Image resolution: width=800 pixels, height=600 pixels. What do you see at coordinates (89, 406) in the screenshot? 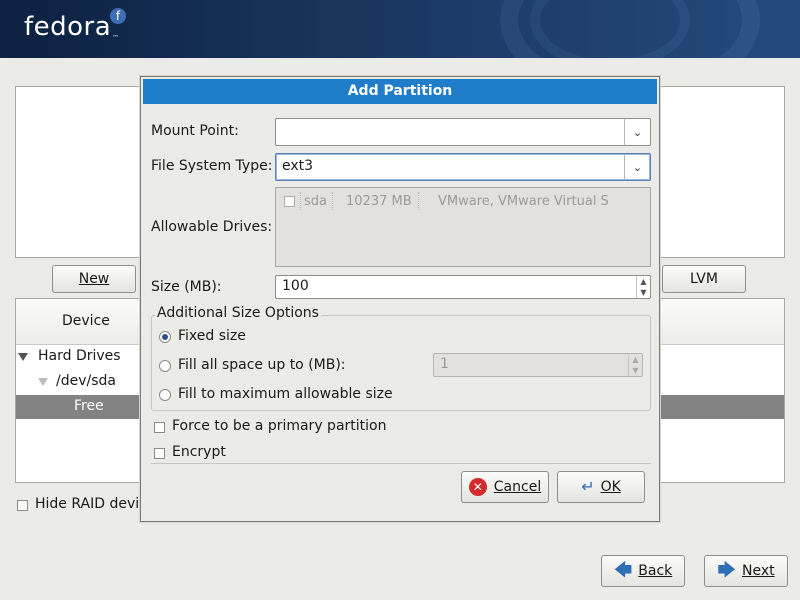
I see `tree-row-label: Free` at bounding box center [89, 406].